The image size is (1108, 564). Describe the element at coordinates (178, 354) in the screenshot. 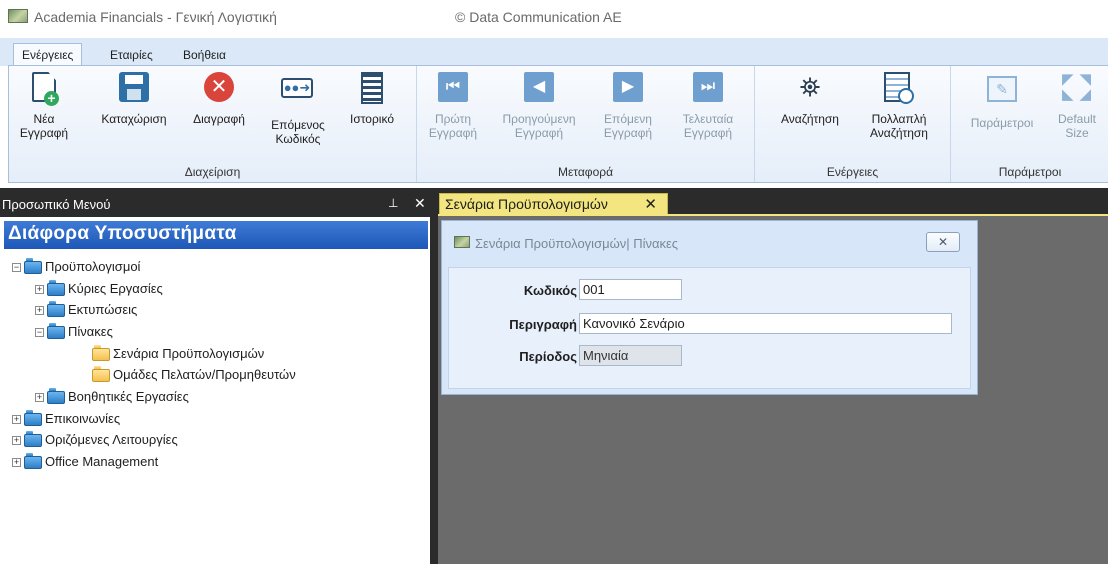

I see `tree-item: Σενάρια Προϋπολογισμών` at that location.